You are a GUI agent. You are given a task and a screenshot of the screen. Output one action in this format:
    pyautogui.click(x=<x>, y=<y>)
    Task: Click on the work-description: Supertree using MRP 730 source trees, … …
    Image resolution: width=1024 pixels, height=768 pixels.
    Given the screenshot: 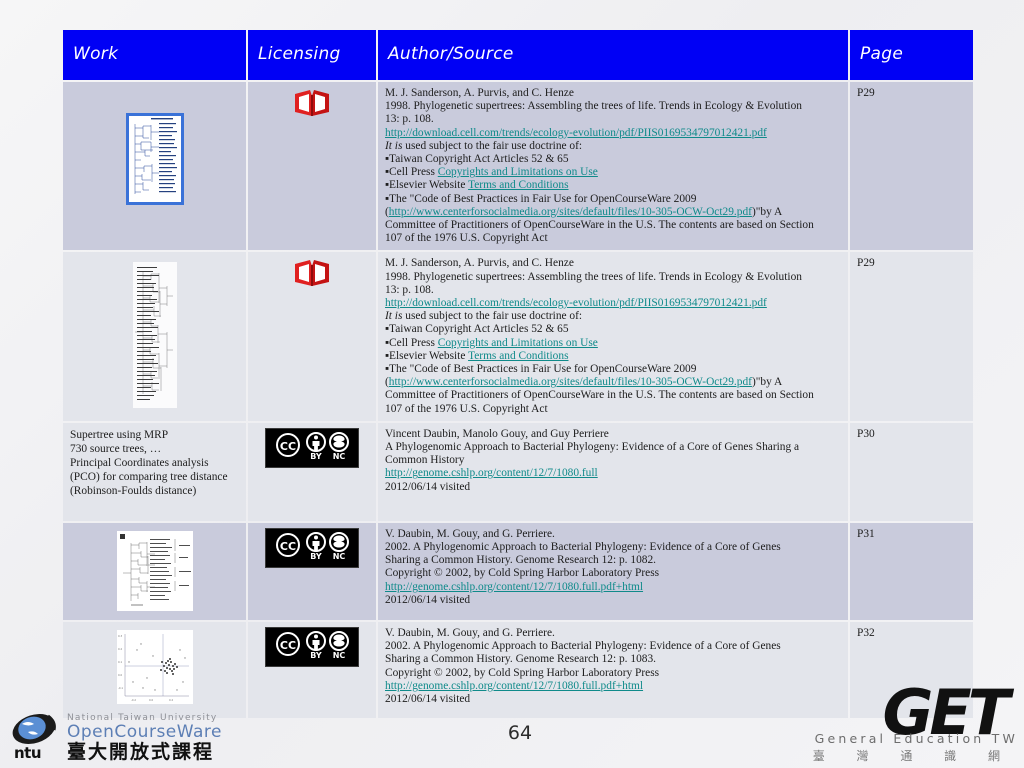 What is the action you would take?
    pyautogui.click(x=149, y=462)
    